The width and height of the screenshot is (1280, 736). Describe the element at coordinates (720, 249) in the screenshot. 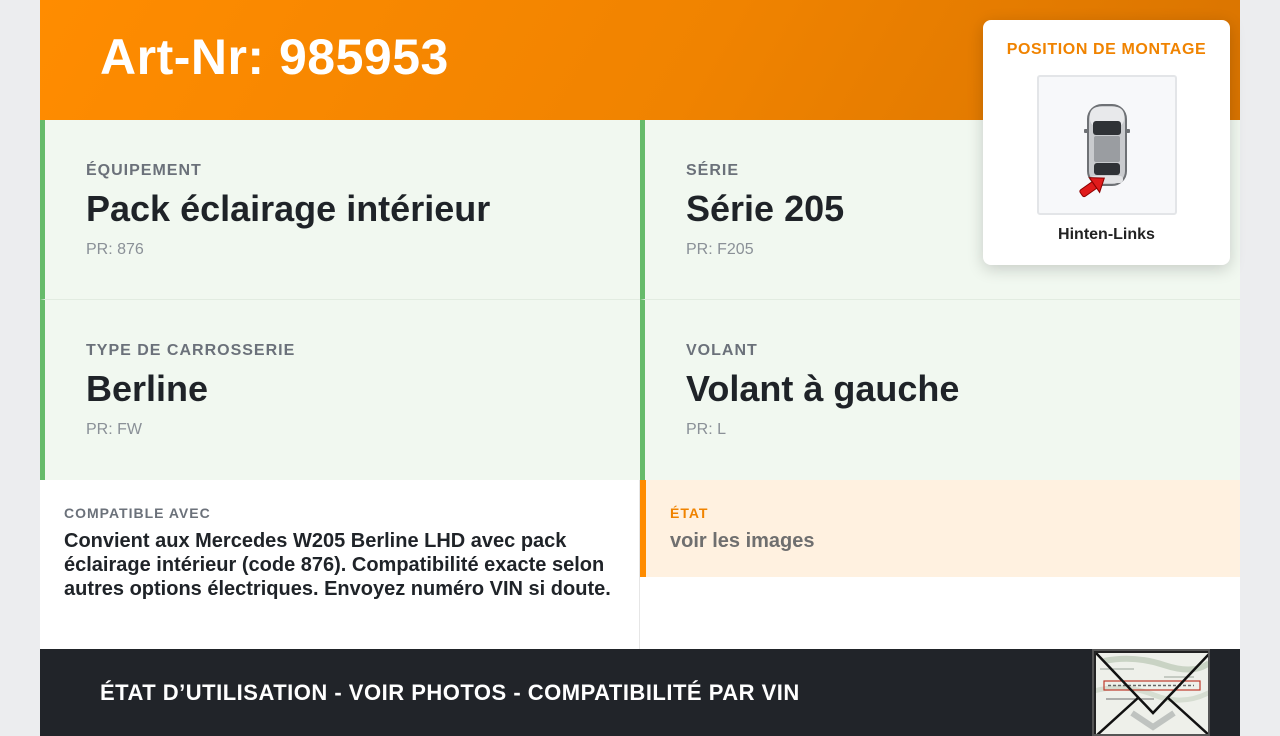

I see `spec-code: PR: F205` at that location.